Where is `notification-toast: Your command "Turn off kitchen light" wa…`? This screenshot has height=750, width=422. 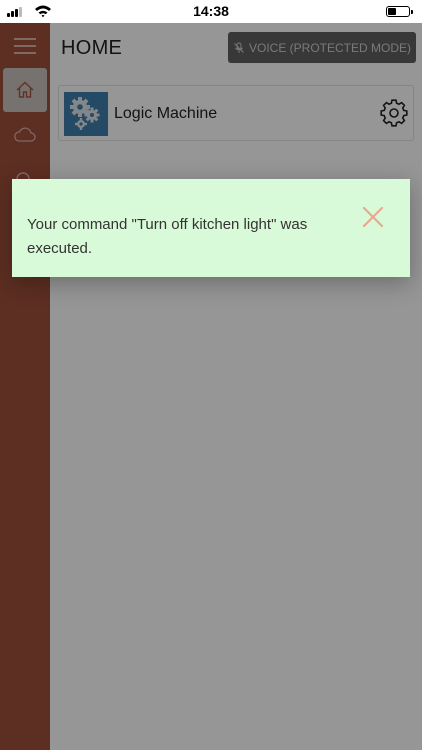 notification-toast: Your command "Turn off kitchen light" wa… is located at coordinates (211, 228).